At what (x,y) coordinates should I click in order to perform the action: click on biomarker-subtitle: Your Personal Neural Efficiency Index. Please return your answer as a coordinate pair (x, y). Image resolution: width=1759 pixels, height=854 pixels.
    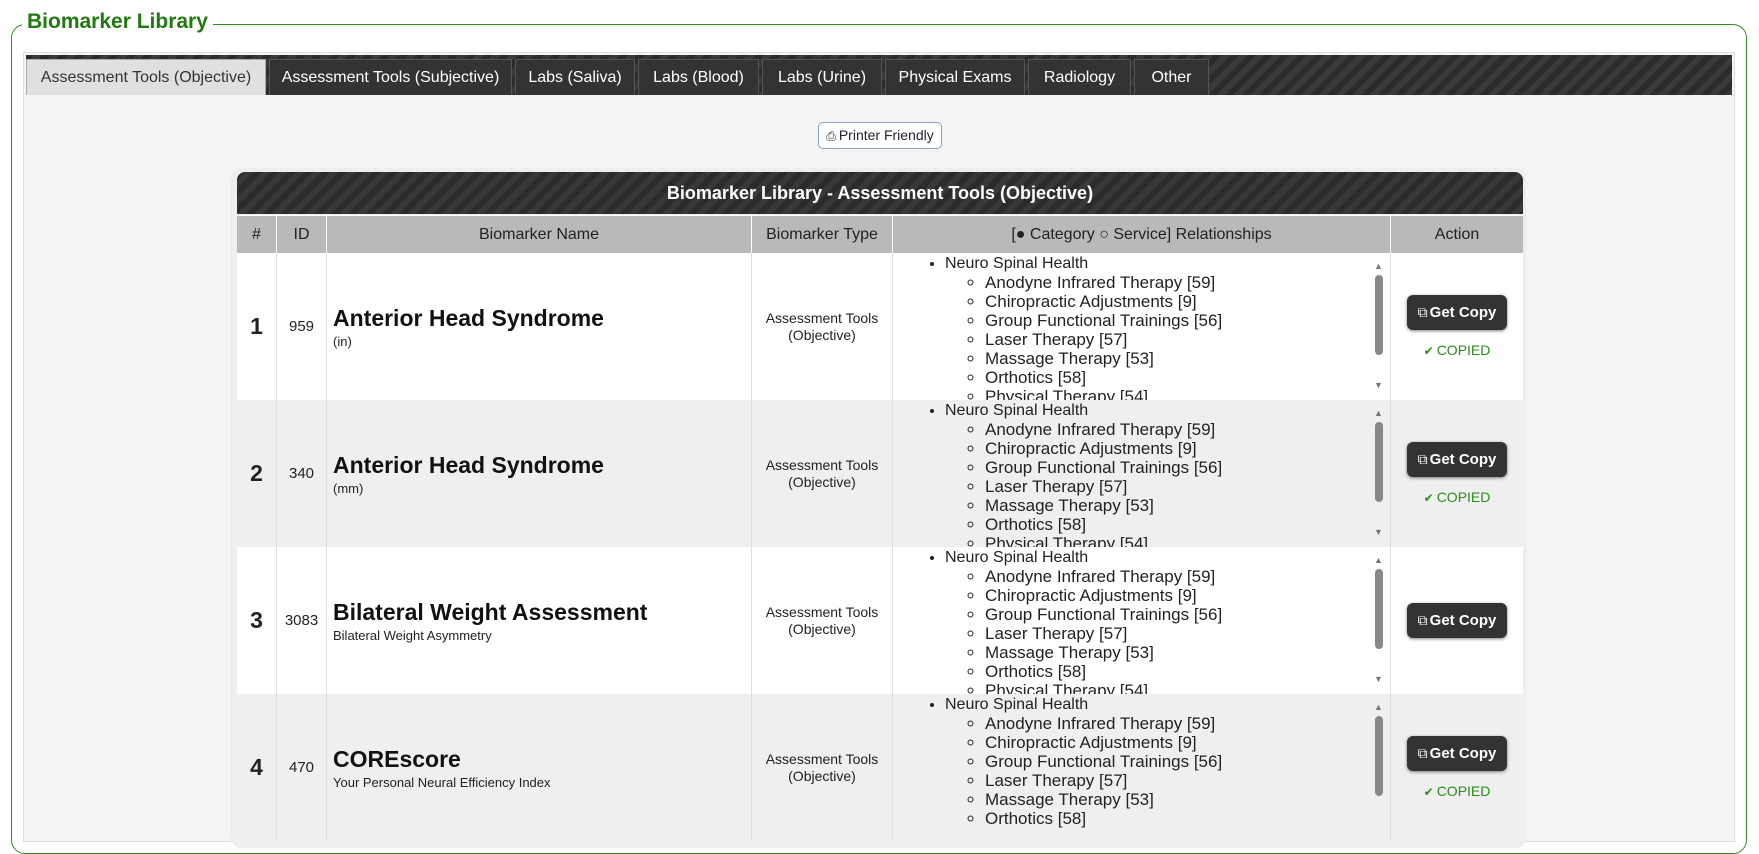
    Looking at the image, I should click on (442, 782).